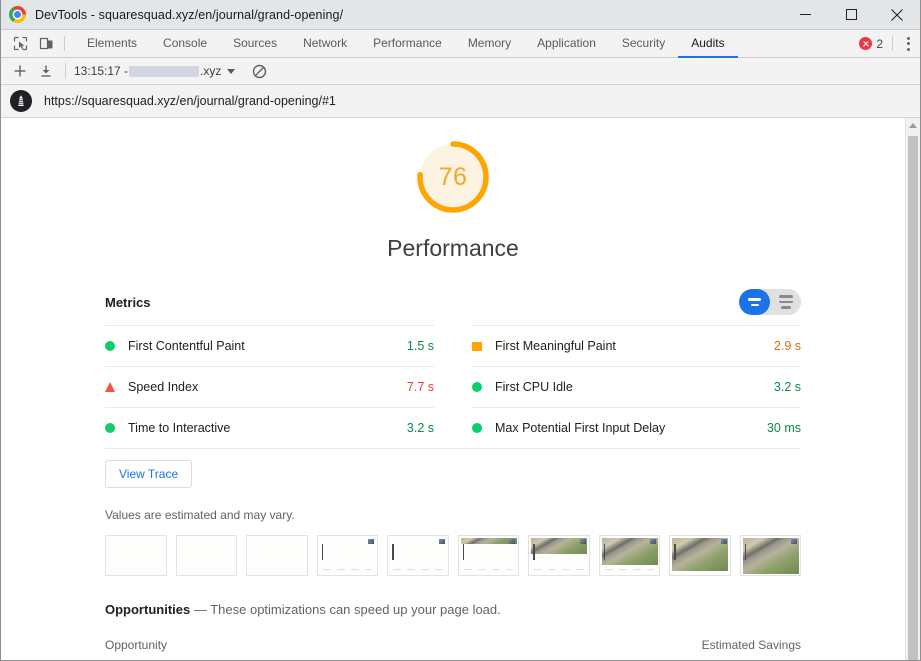 The width and height of the screenshot is (921, 661). I want to click on maximize-button, so click(851, 15).